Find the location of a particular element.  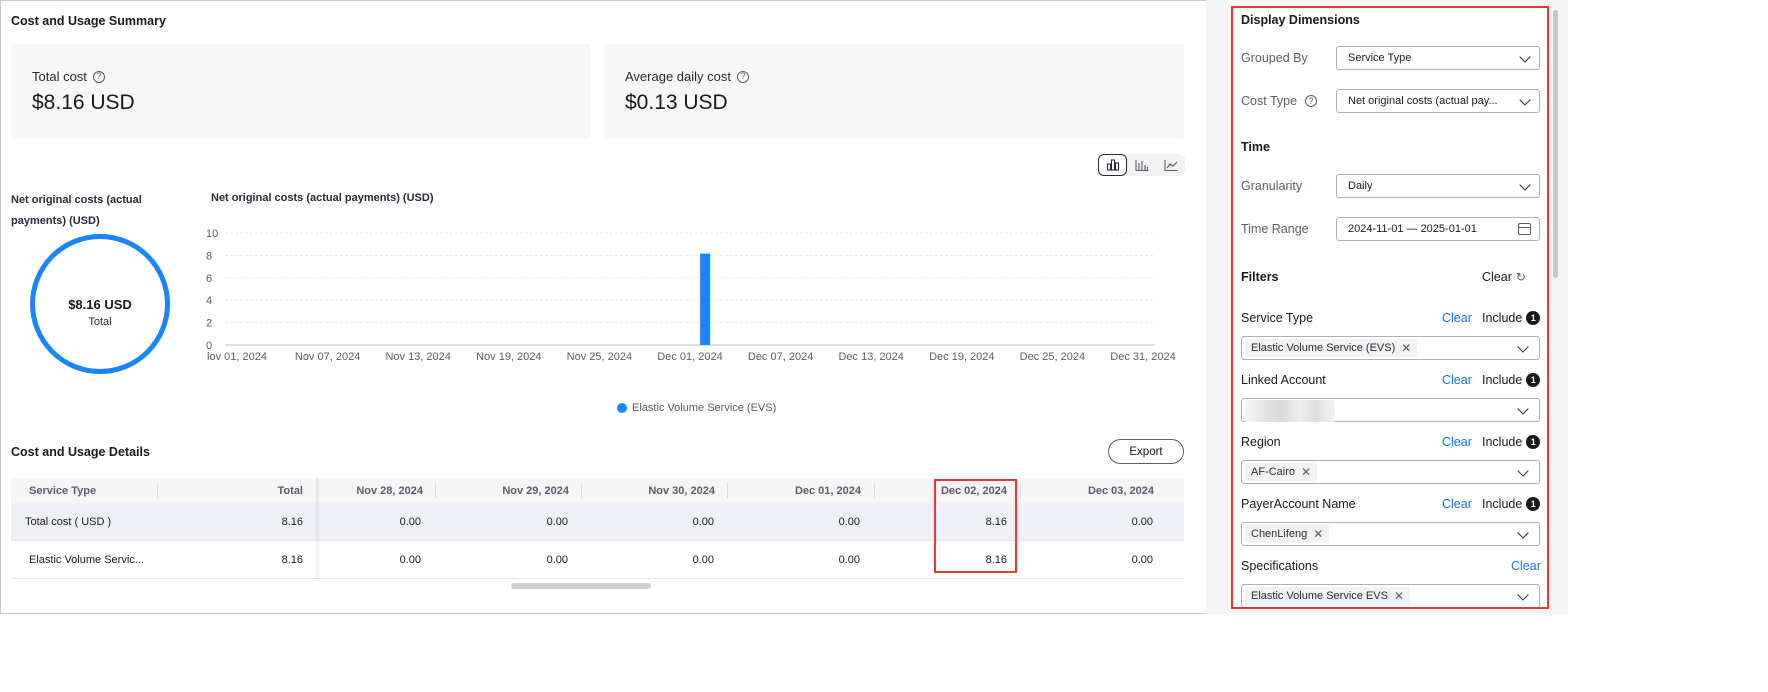

region-filter-select: AF-Cairo ✕ is located at coordinates (1390, 472).